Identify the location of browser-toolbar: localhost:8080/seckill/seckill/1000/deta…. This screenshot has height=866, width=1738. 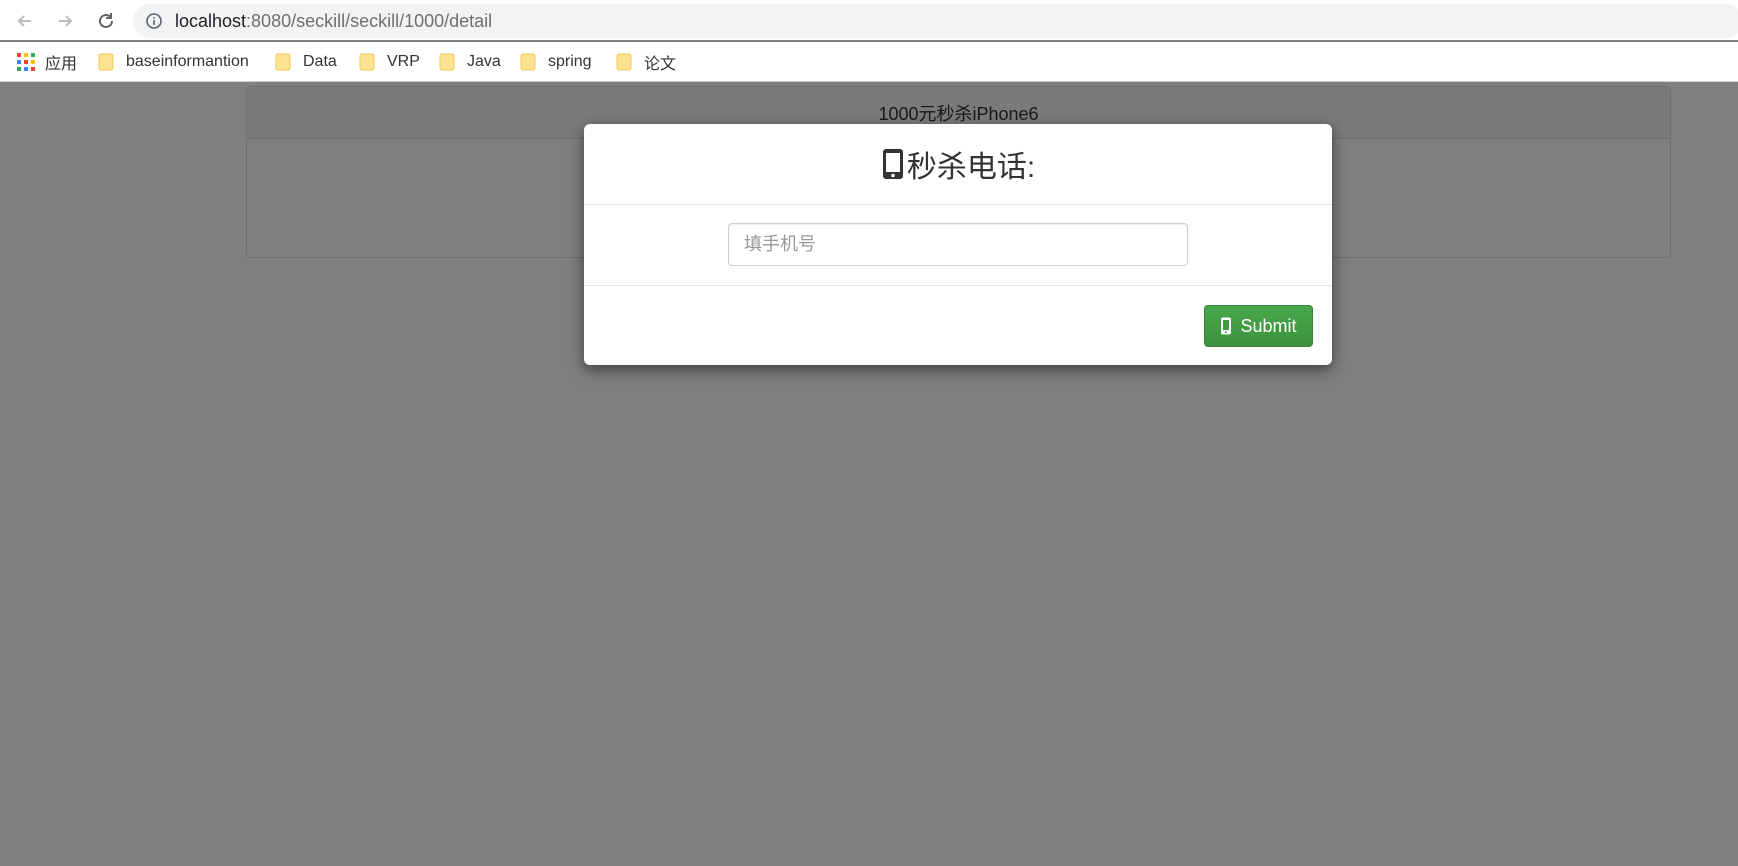
(869, 20).